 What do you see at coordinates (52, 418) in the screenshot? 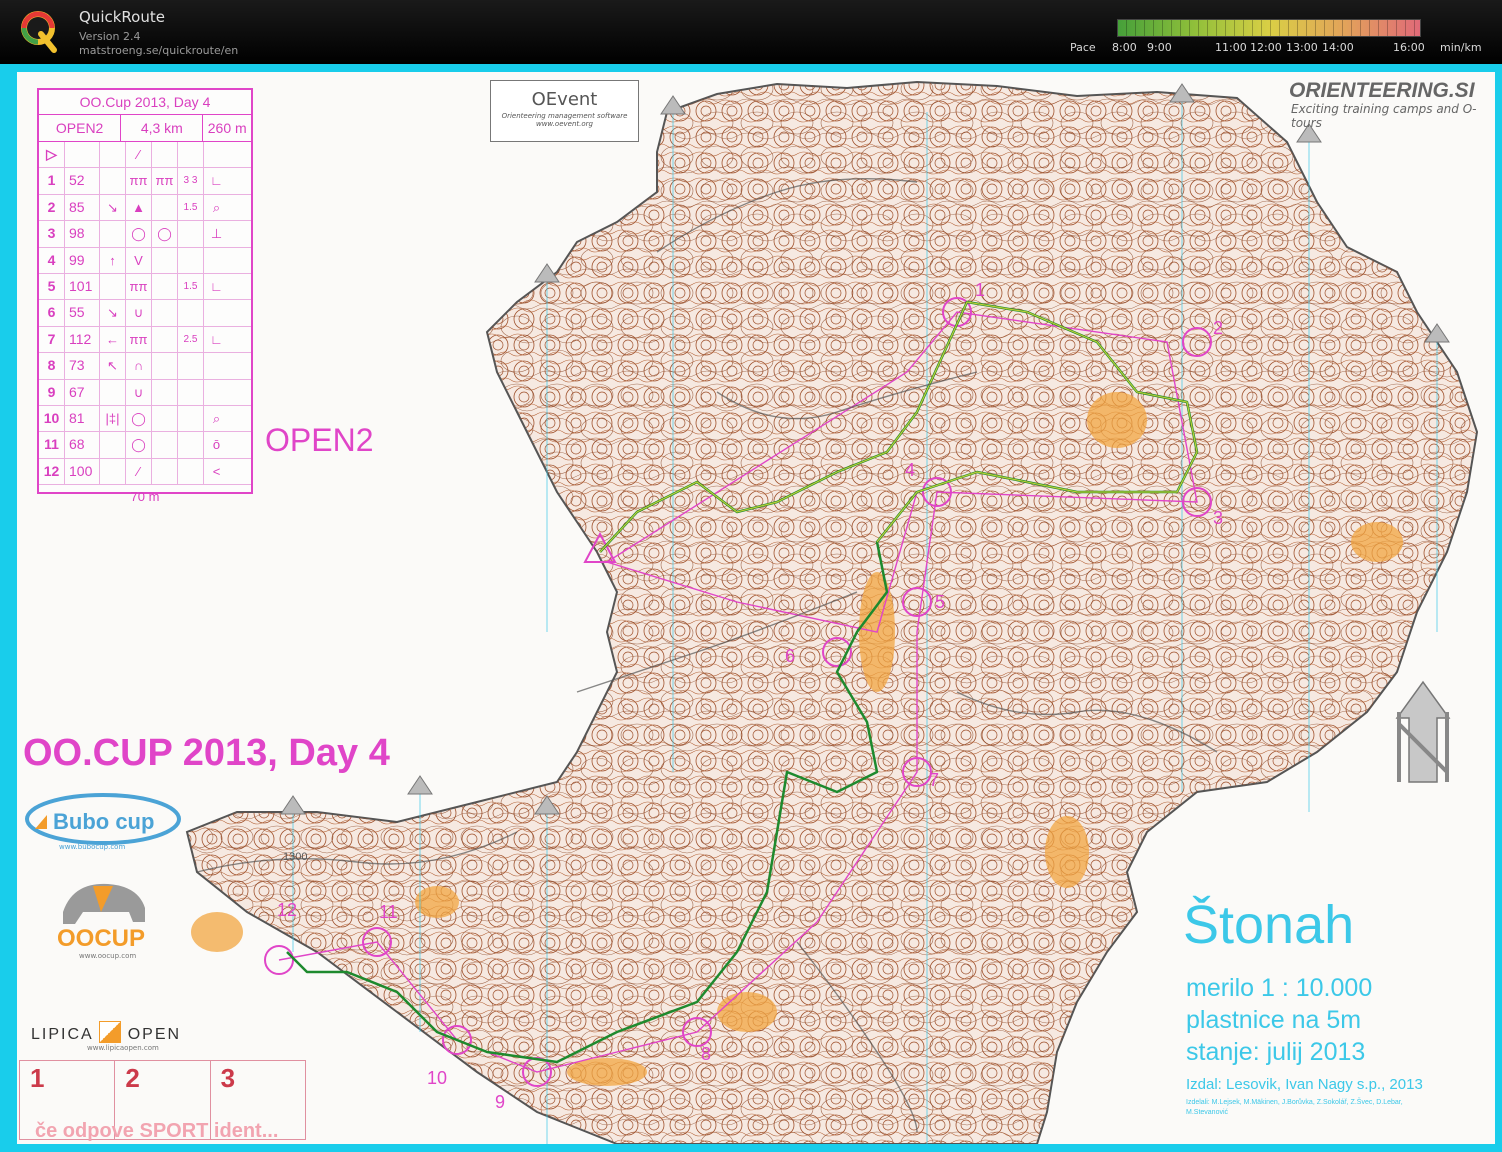
I see `card-cell-num: 10` at bounding box center [52, 418].